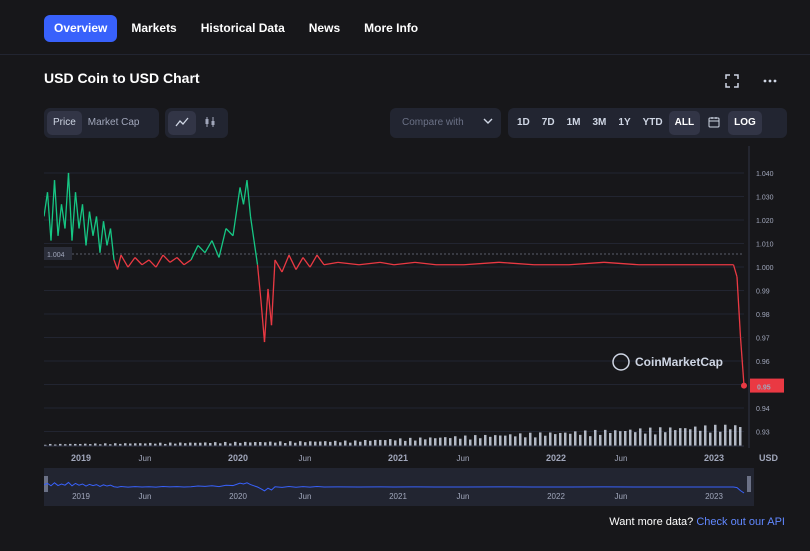 Image resolution: width=810 pixels, height=551 pixels. What do you see at coordinates (745, 123) in the screenshot?
I see `log-toggle: LOG` at bounding box center [745, 123].